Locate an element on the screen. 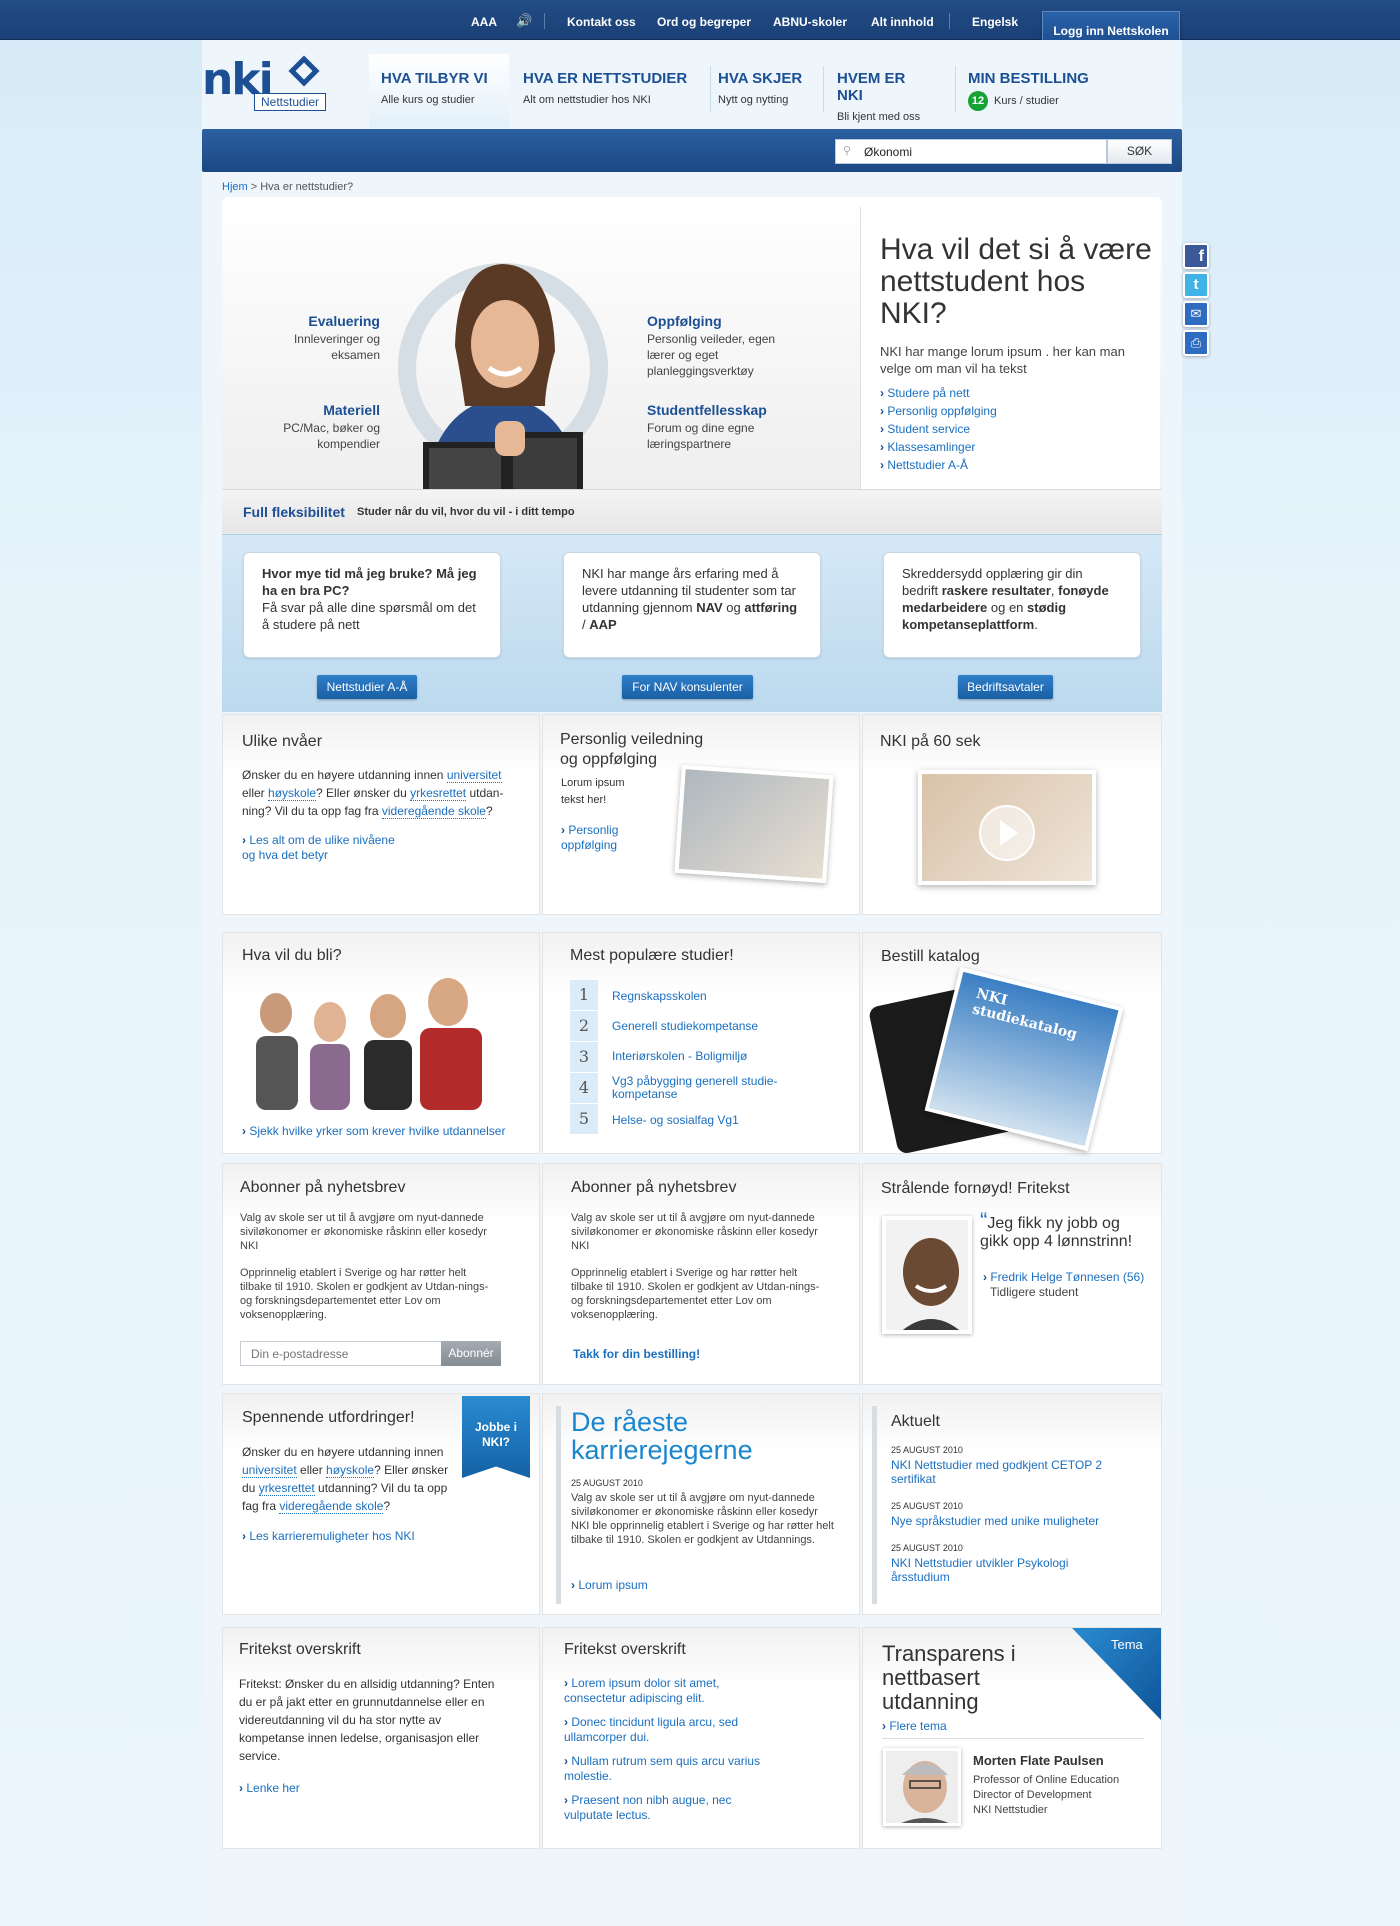  english-link: Engelsk is located at coordinates (995, 22).